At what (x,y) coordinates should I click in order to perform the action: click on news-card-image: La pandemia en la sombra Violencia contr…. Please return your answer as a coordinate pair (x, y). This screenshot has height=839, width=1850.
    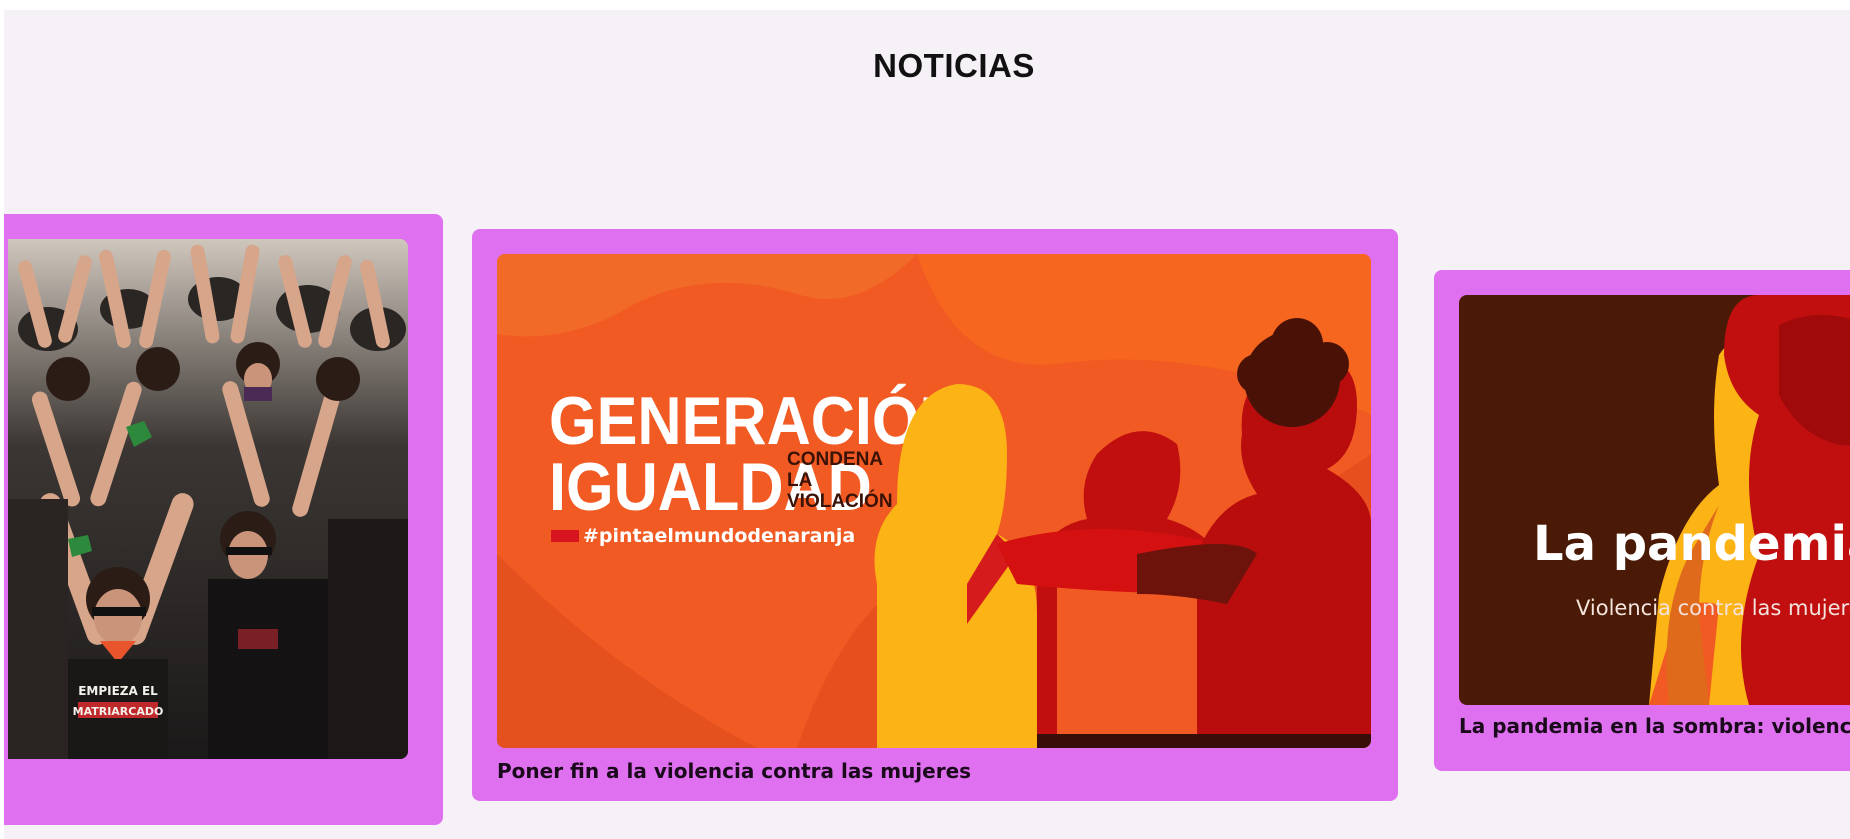
    Looking at the image, I should click on (1654, 500).